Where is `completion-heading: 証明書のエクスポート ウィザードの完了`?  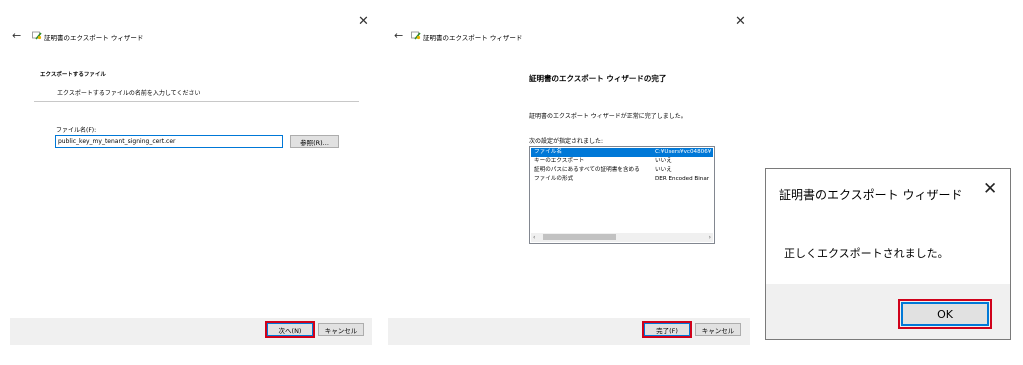 completion-heading: 証明書のエクスポート ウィザードの完了 is located at coordinates (598, 78).